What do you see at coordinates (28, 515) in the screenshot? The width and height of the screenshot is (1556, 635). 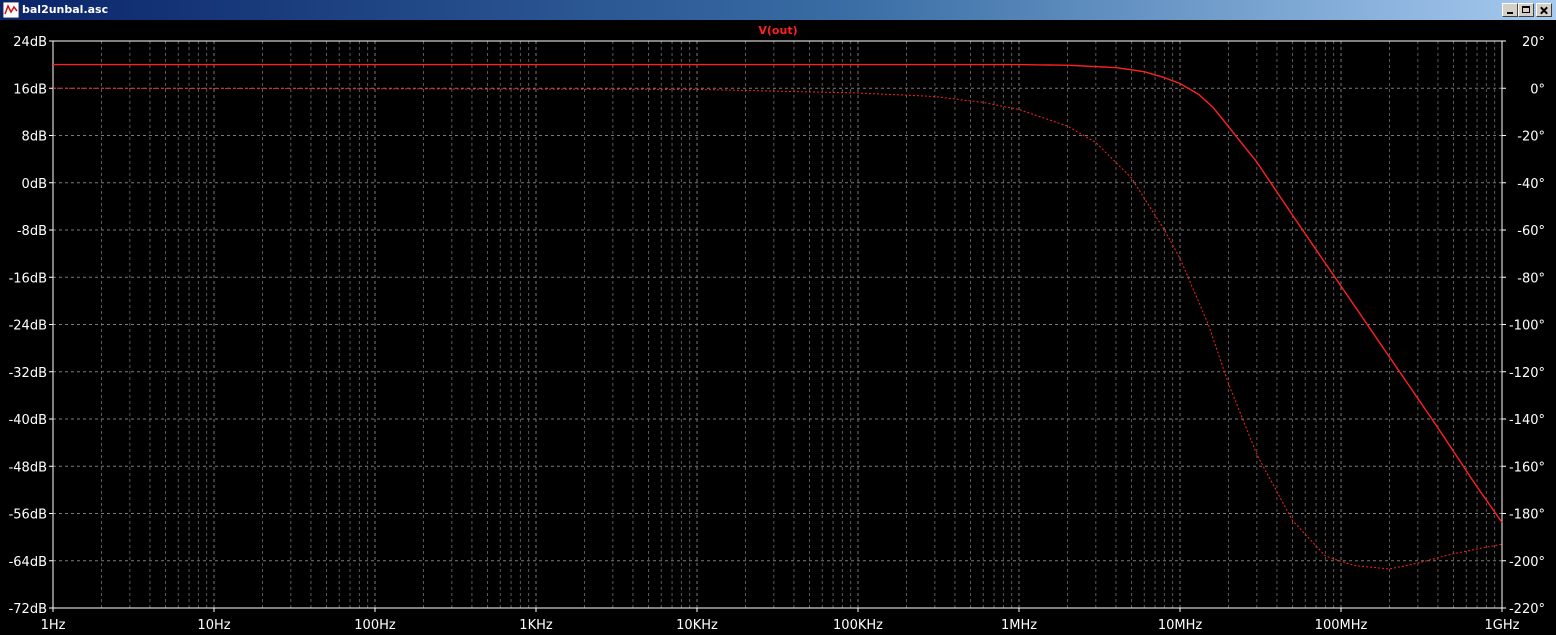 I see `left-tick-label: -56dB` at bounding box center [28, 515].